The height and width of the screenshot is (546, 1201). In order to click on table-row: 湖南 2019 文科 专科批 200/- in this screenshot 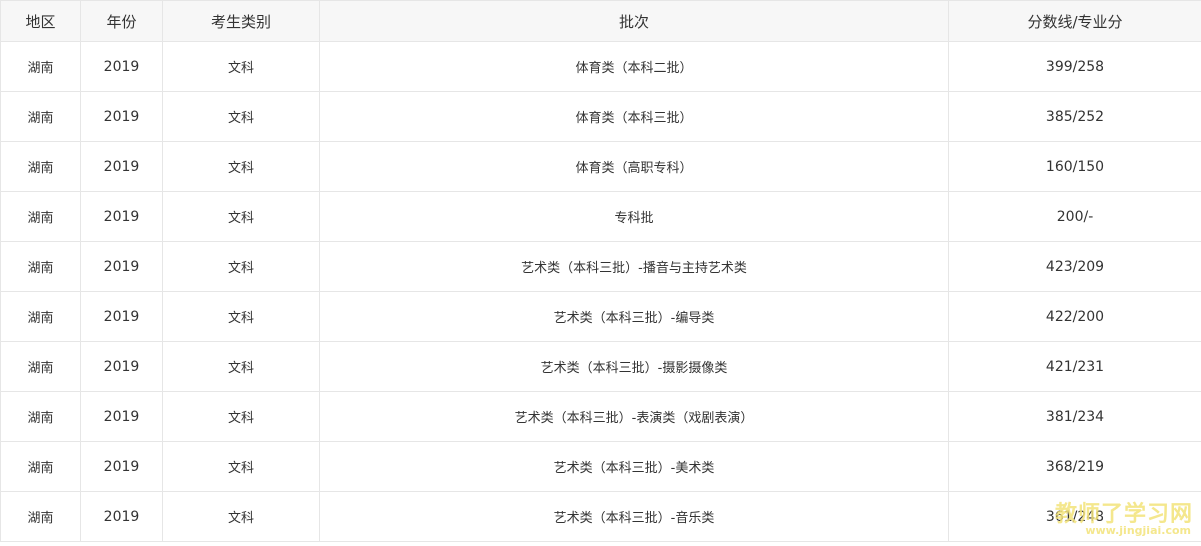, I will do `click(600, 216)`.